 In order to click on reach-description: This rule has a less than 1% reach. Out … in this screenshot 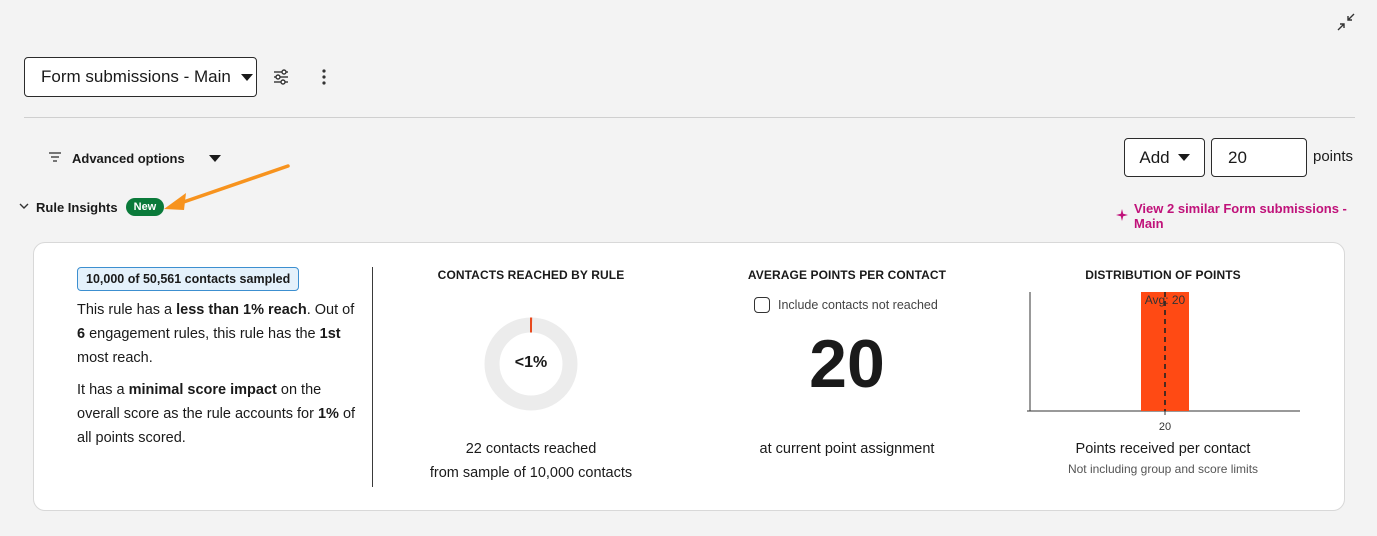, I will do `click(216, 334)`.